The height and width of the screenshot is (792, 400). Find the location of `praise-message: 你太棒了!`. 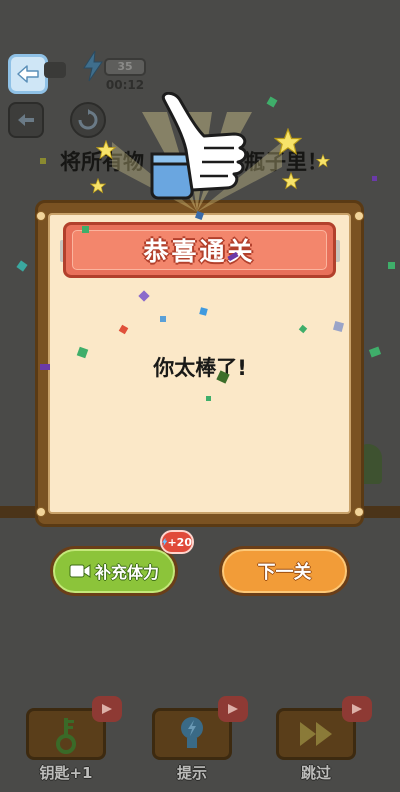

praise-message: 你太棒了! is located at coordinates (200, 368).